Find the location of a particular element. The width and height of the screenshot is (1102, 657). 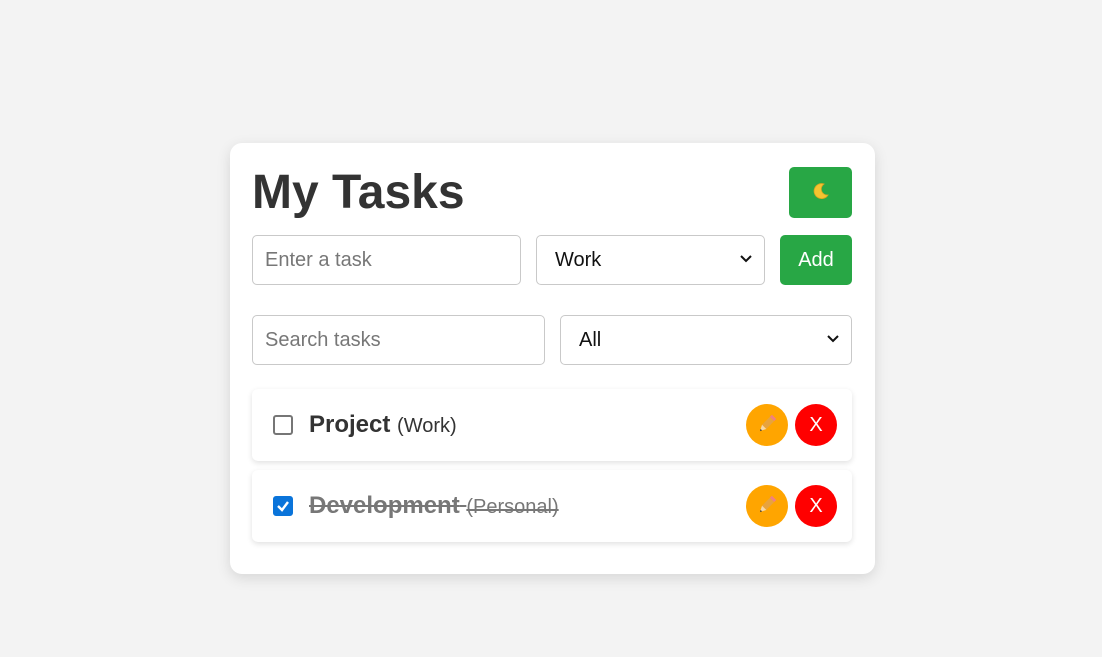

task-item: Development (Personal) X is located at coordinates (552, 506).